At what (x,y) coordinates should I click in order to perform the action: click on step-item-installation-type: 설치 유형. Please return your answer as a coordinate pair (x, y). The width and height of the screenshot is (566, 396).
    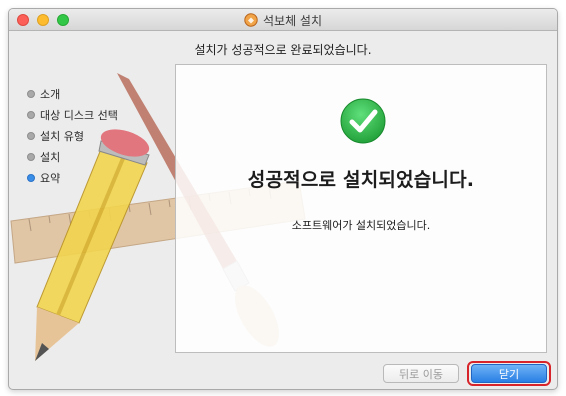
    Looking at the image, I should click on (72, 135).